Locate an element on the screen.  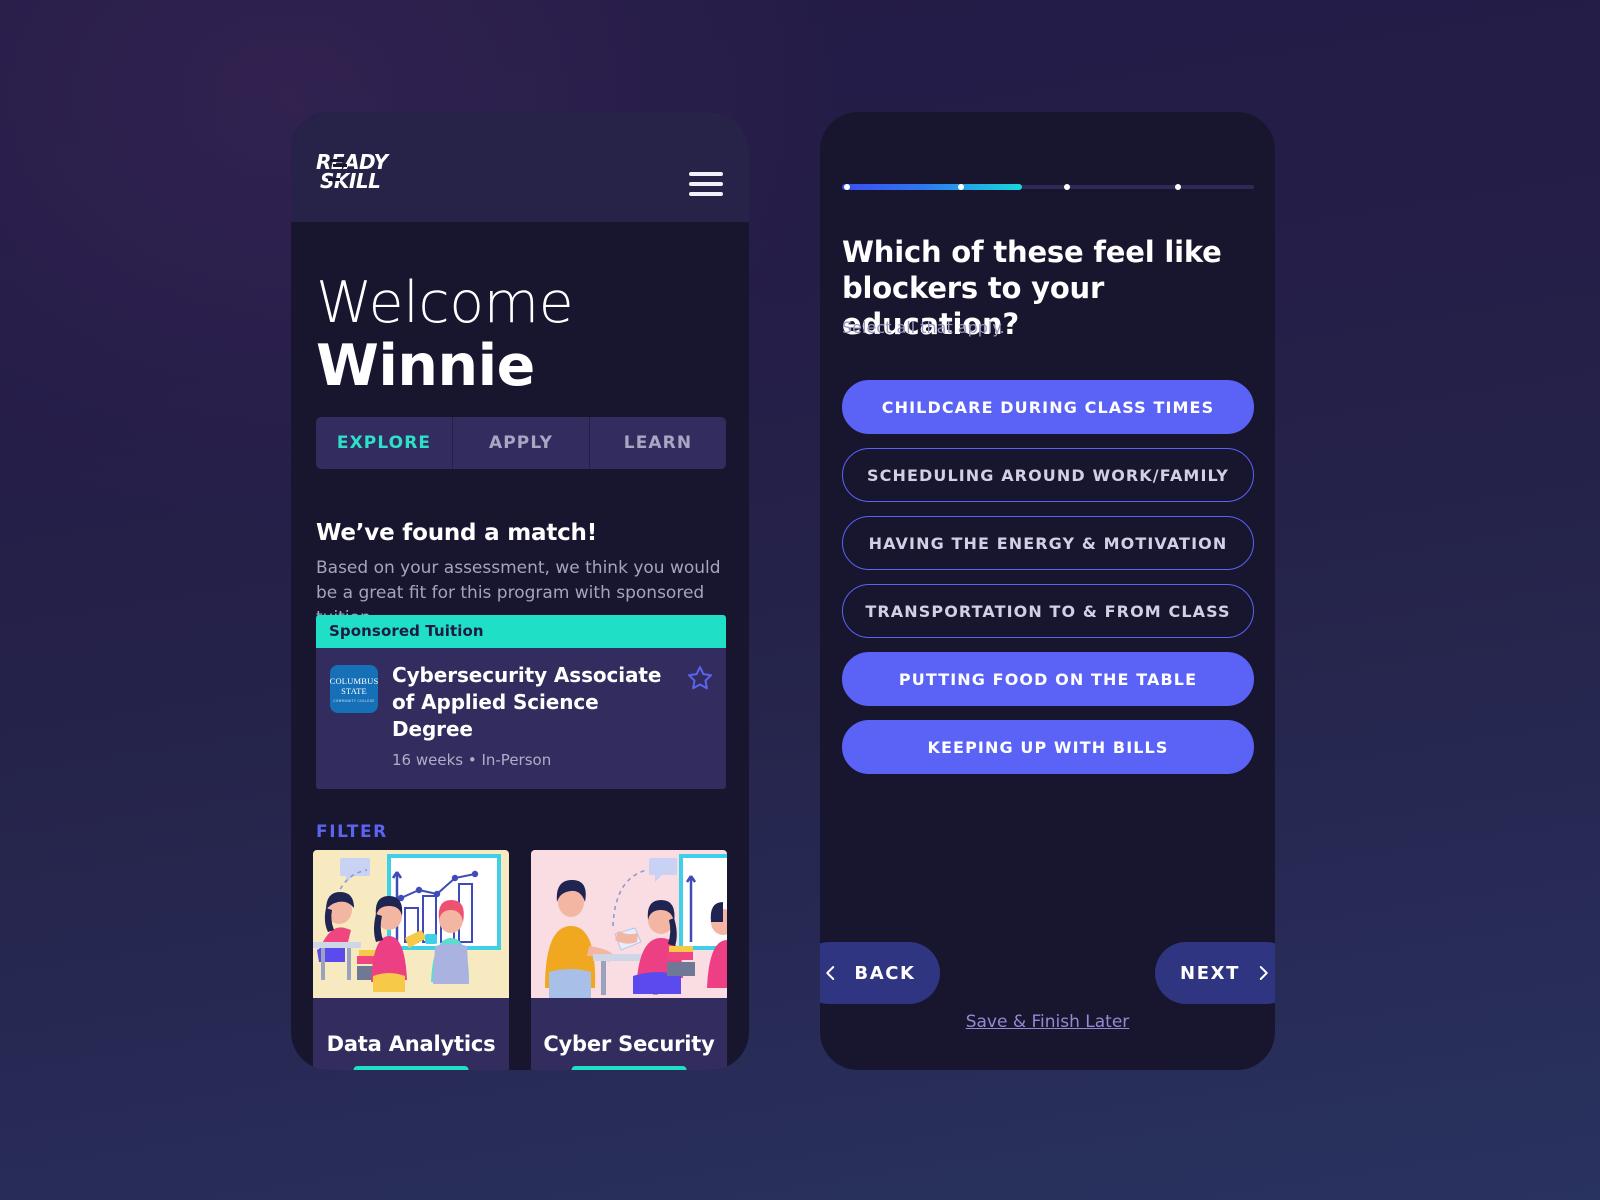
option-putting-food-on-the-table: PUTTING FOOD ON THE TABLE is located at coordinates (1048, 679).